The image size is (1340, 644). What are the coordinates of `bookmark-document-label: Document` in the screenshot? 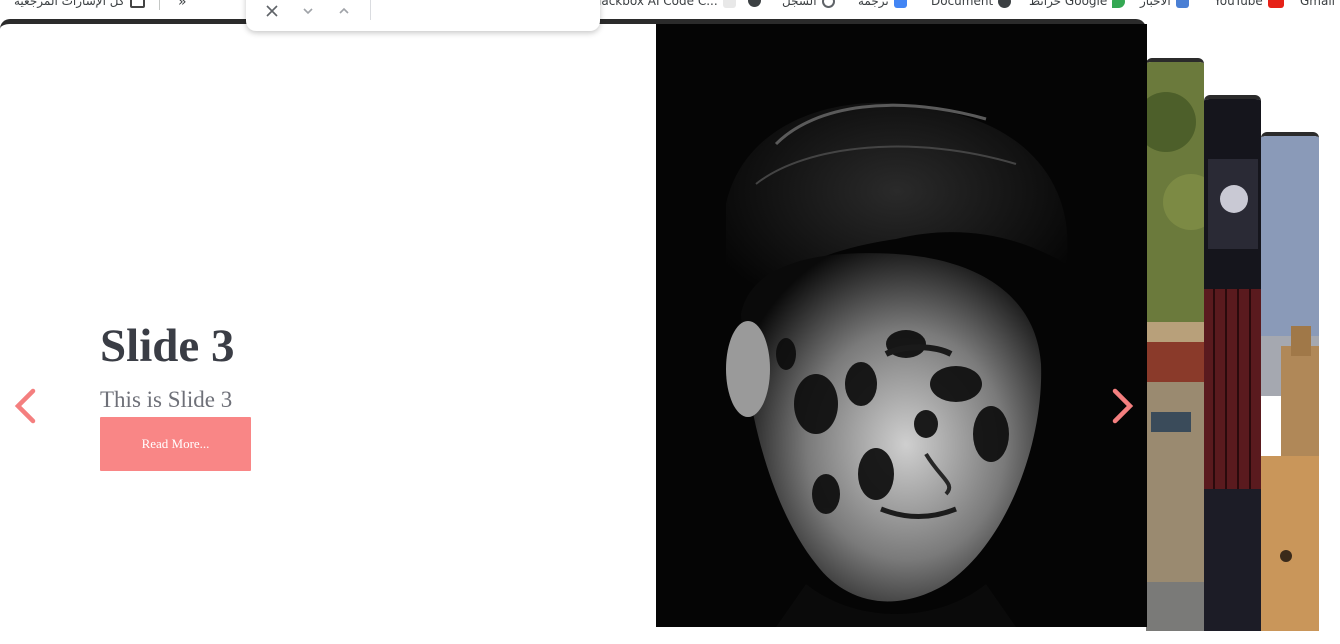 It's located at (962, 4).